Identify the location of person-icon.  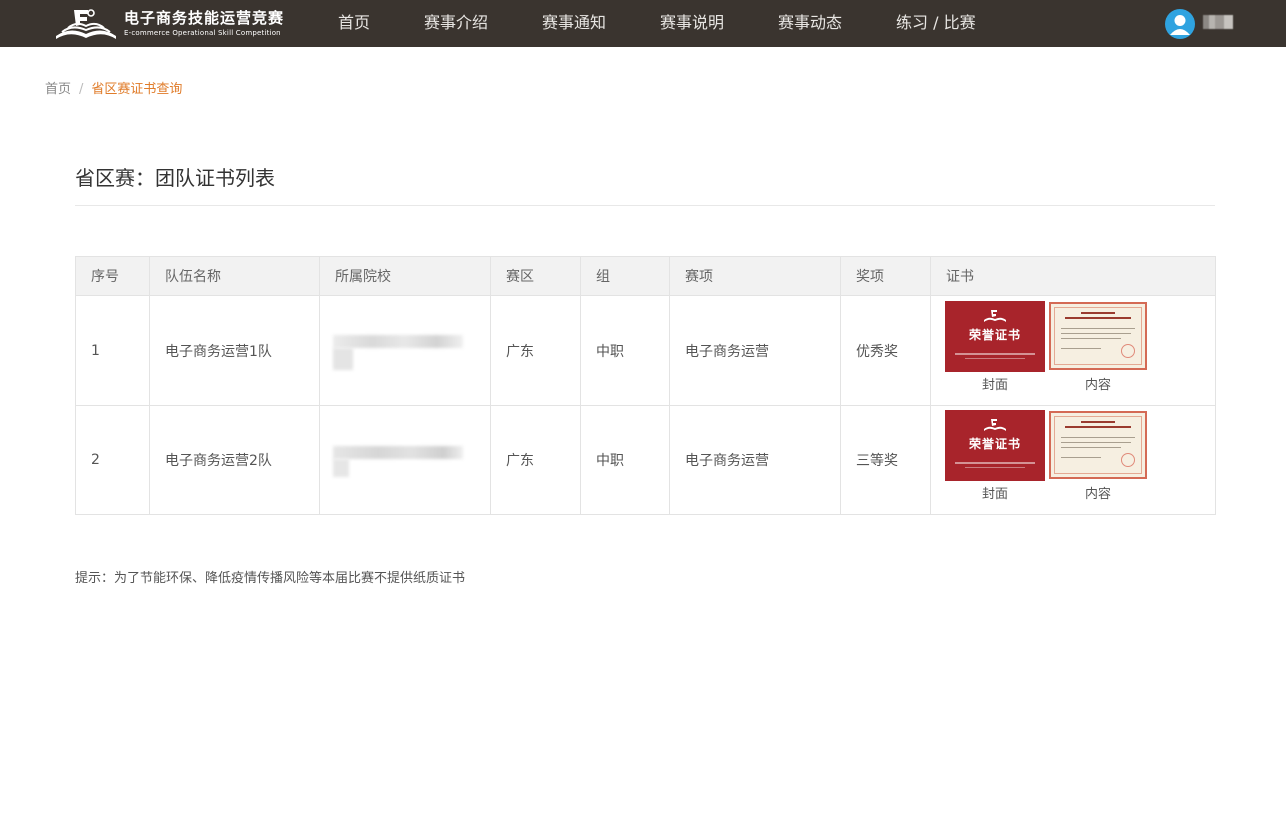
(1180, 25).